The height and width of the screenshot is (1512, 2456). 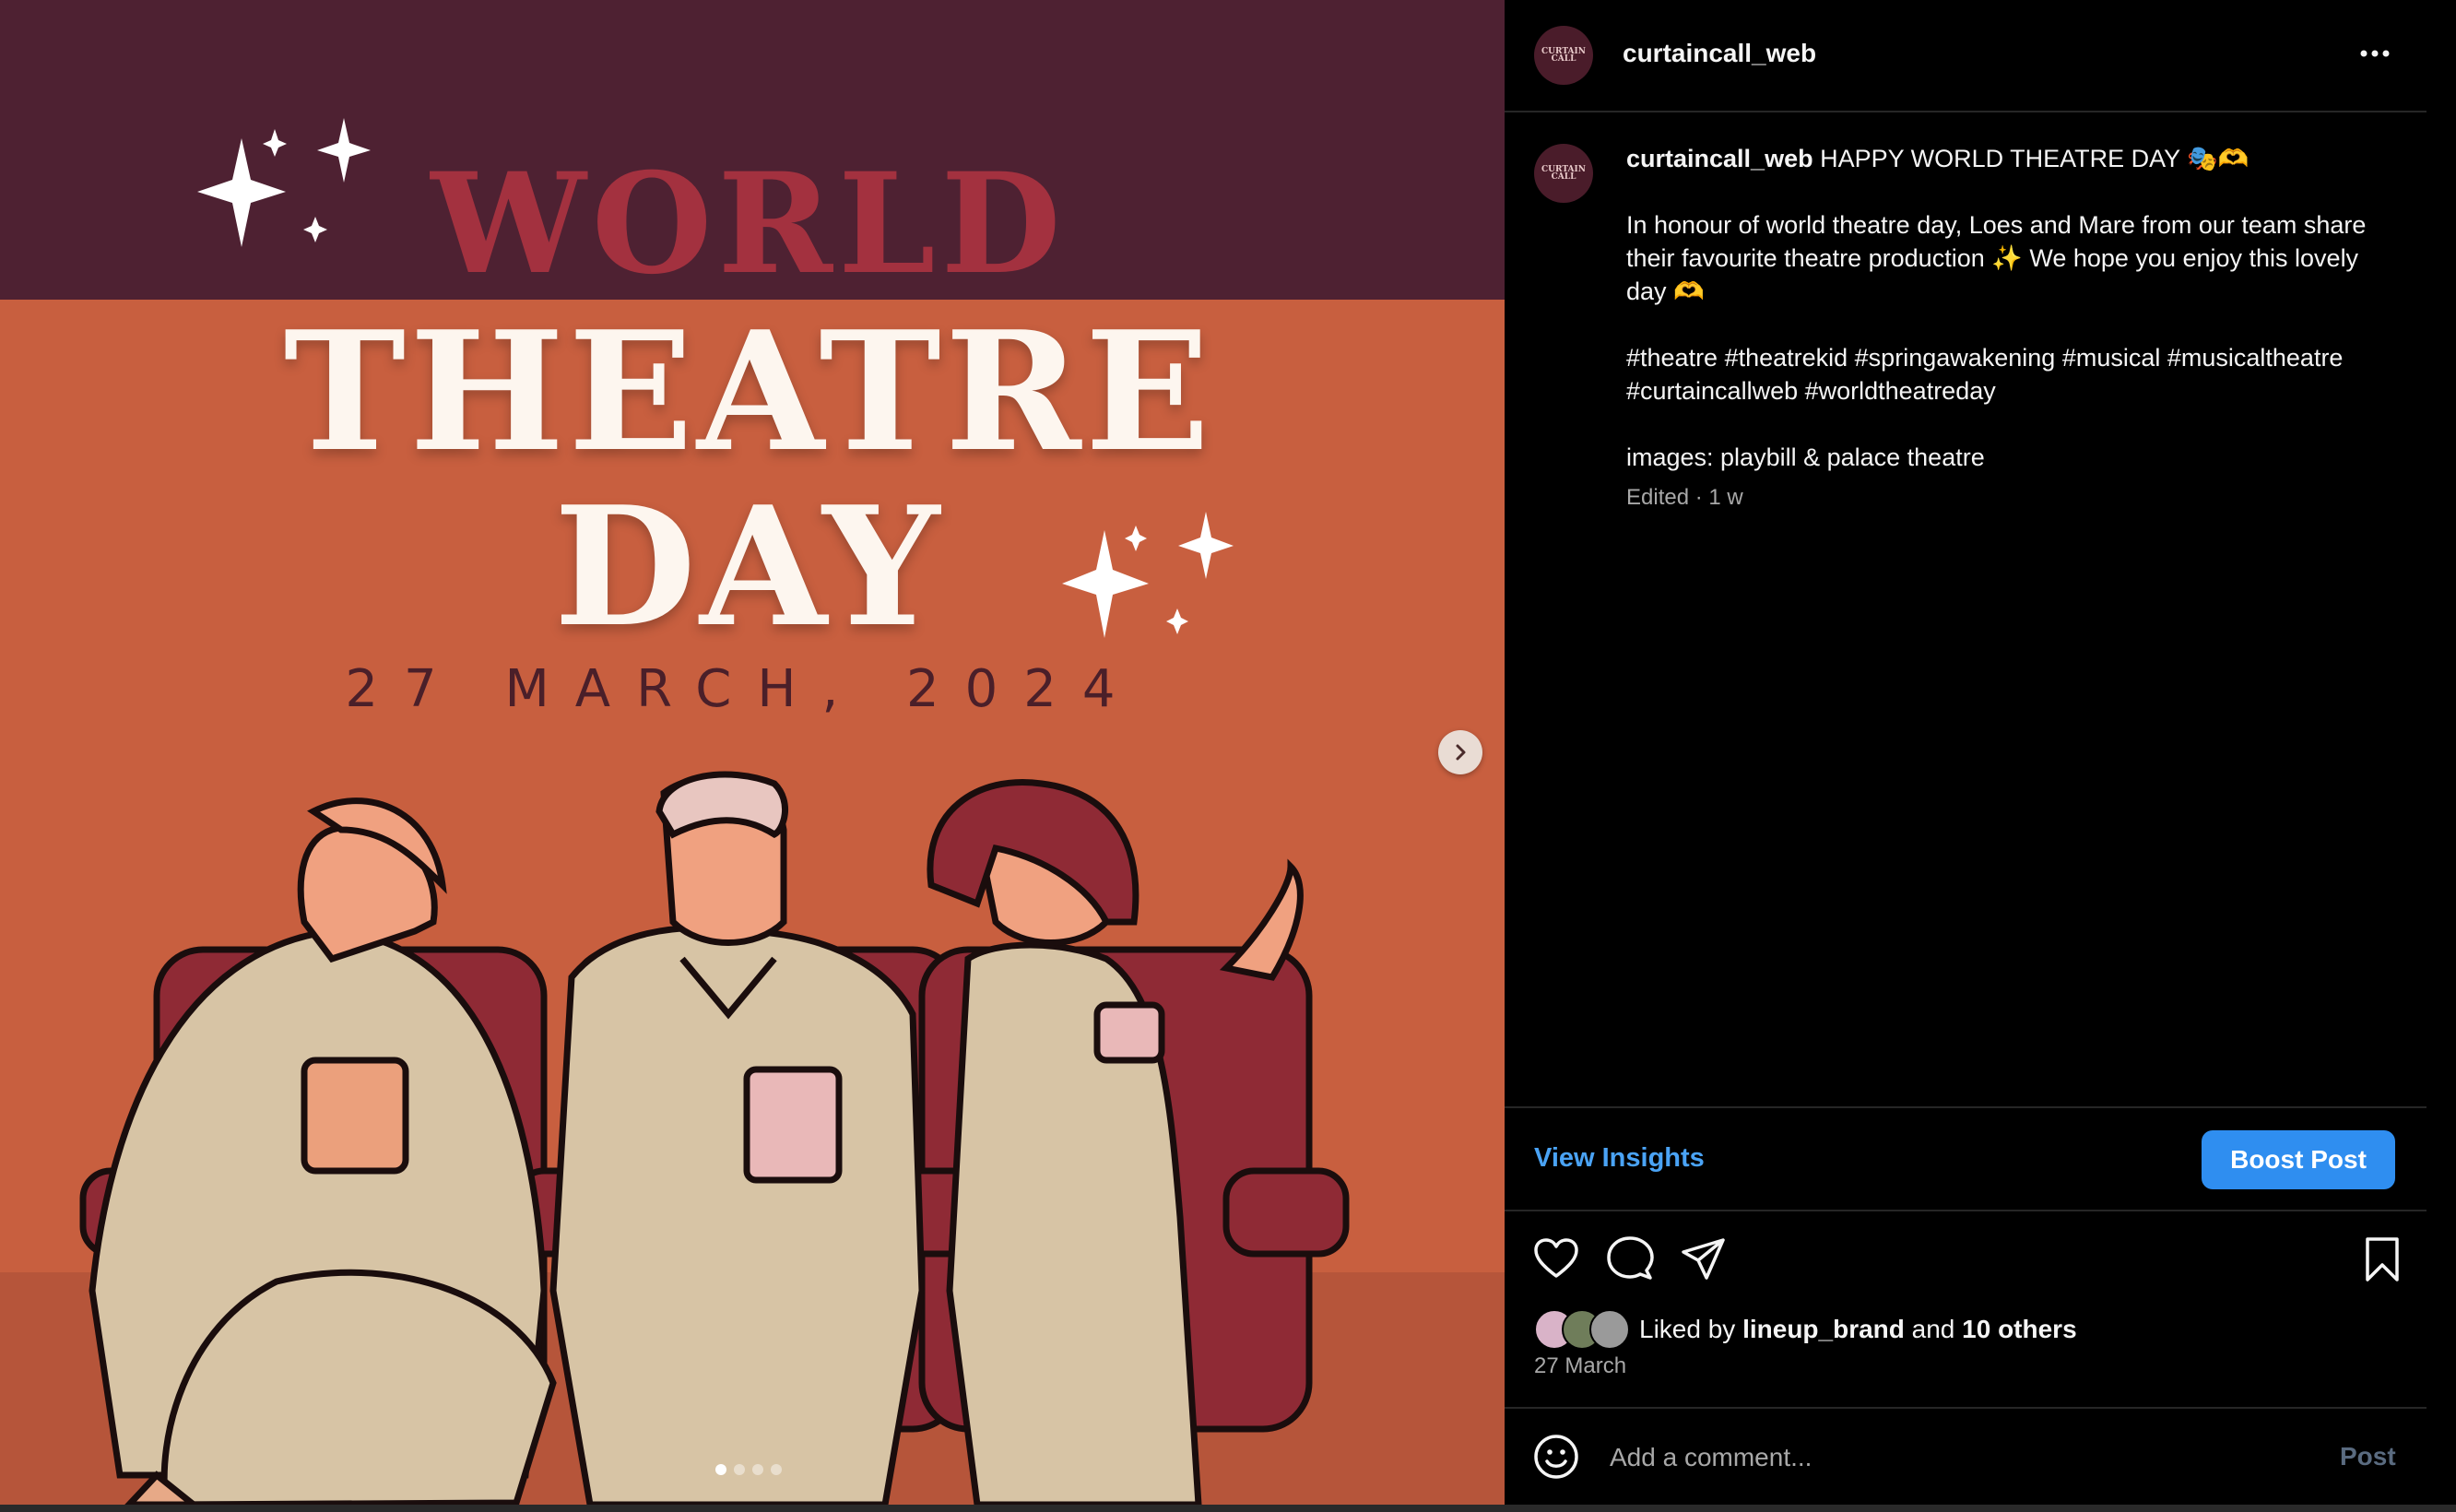 I want to click on view-insights-link: View Insights, so click(x=1619, y=1158).